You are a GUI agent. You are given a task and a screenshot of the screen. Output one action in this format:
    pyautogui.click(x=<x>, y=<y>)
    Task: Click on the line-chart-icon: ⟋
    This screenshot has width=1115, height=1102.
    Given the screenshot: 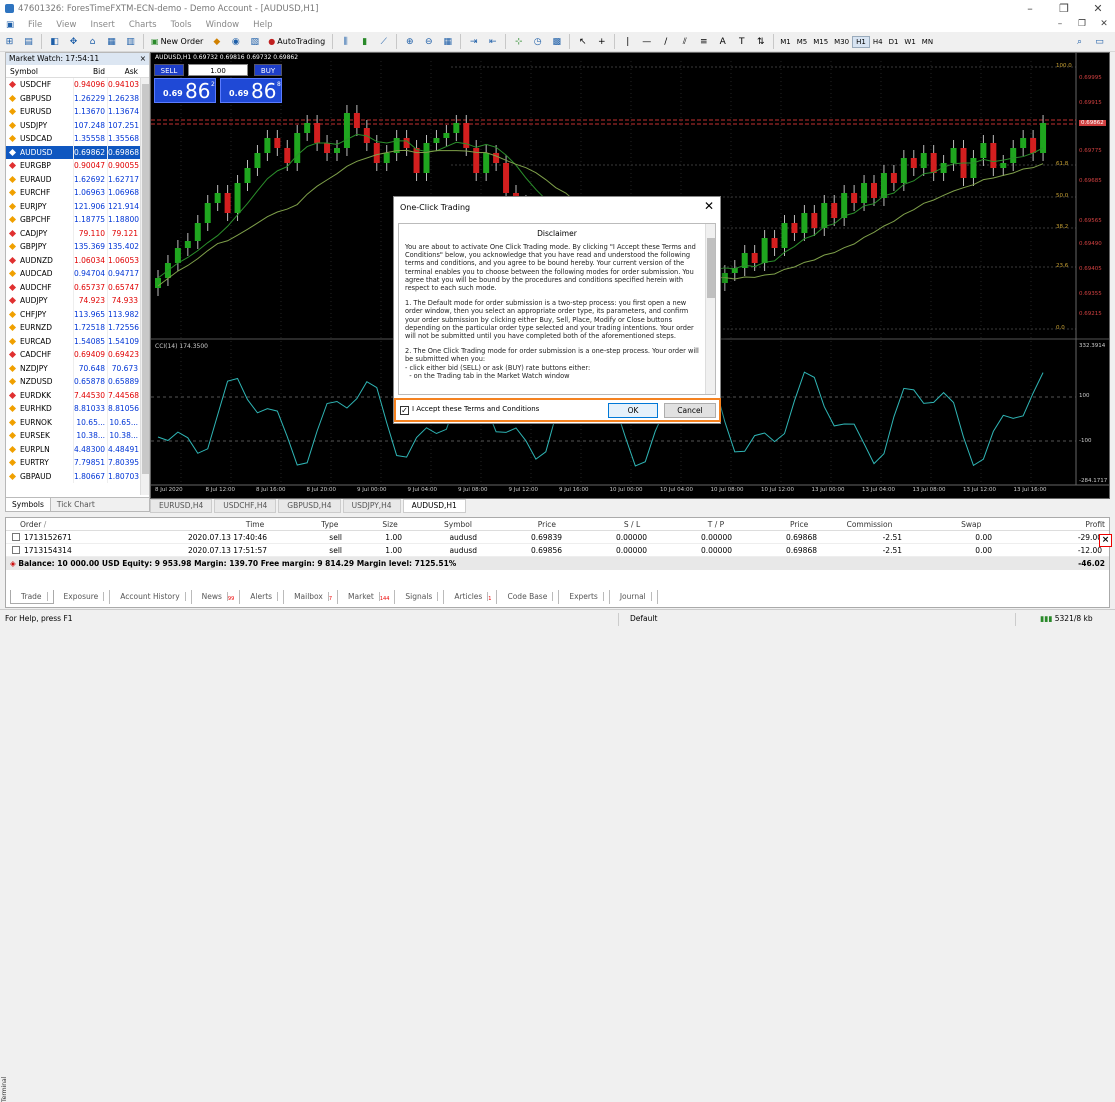 What is the action you would take?
    pyautogui.click(x=383, y=42)
    